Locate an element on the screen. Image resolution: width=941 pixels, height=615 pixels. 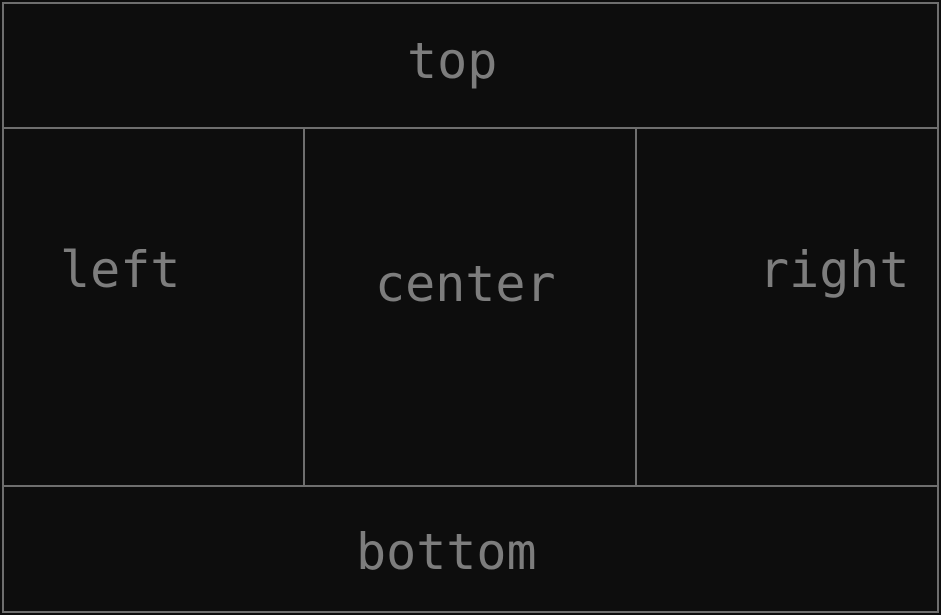
left-region-label: left is located at coordinates (120, 270).